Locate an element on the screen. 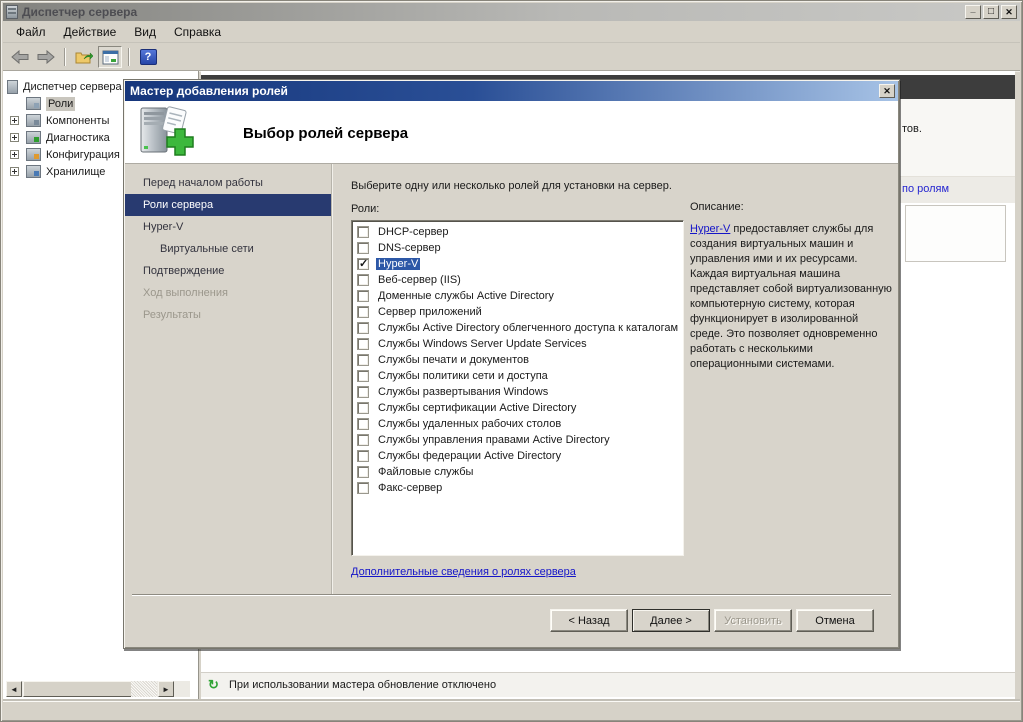  toolbar-separator is located at coordinates (129, 57).